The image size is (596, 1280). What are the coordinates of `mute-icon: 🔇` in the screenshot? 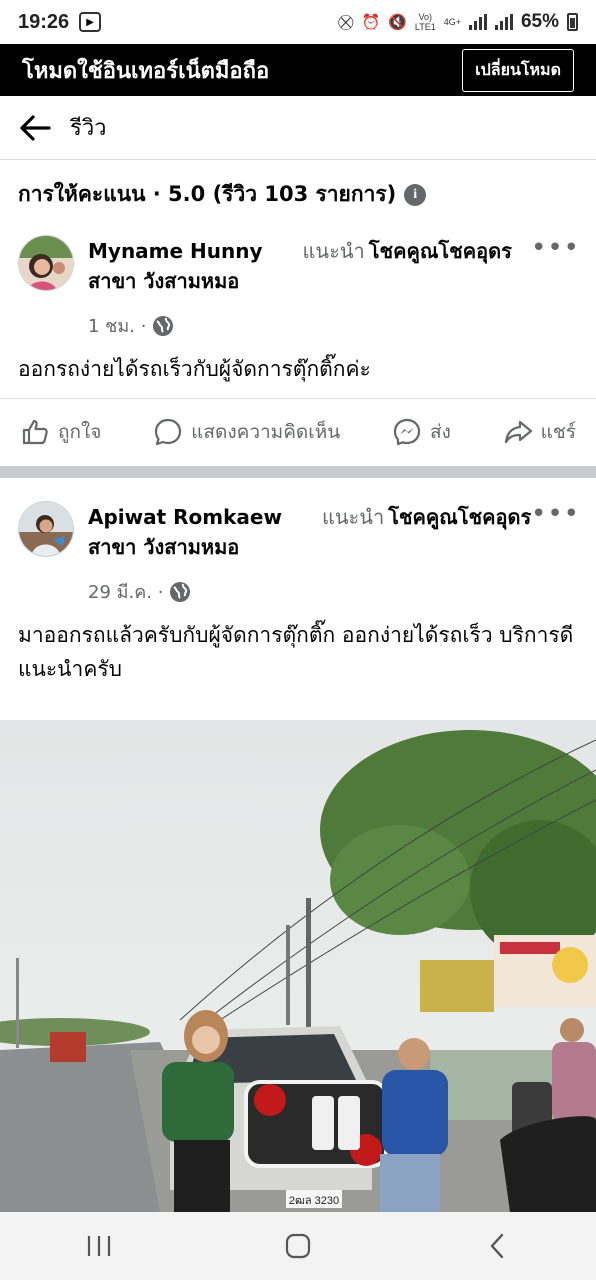 It's located at (397, 22).